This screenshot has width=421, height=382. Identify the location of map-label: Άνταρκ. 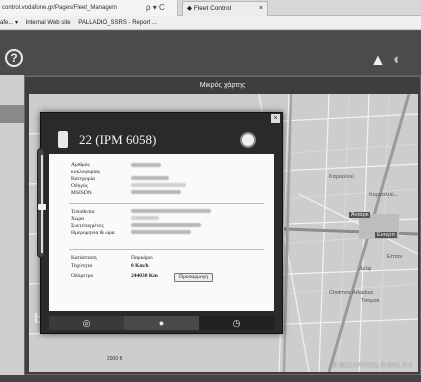
(360, 215).